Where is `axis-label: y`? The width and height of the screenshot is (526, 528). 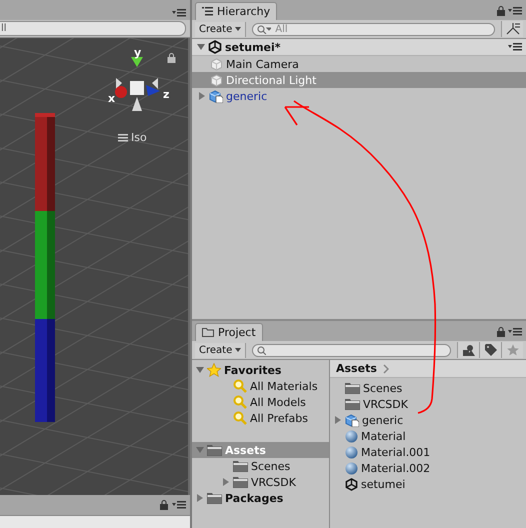 axis-label: y is located at coordinates (138, 52).